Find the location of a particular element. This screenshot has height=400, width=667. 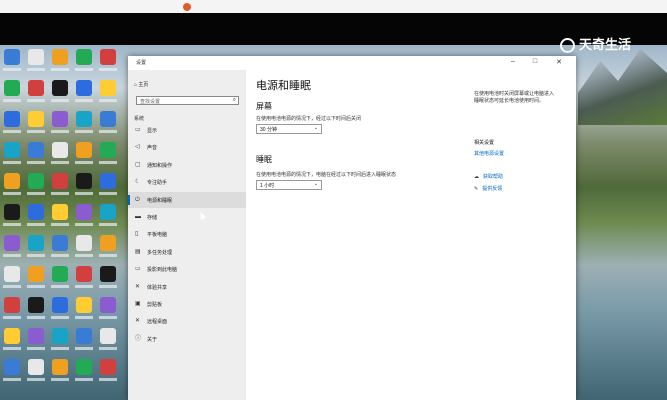

sidebar-item: ✕ 体验共享 is located at coordinates (187, 287).